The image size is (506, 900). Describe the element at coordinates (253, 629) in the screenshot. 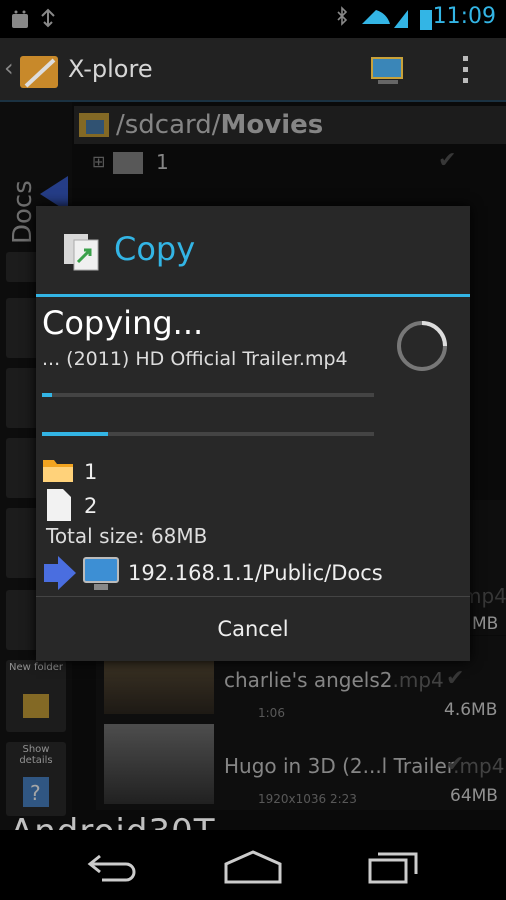

I see `cancel-button: Cancel` at that location.